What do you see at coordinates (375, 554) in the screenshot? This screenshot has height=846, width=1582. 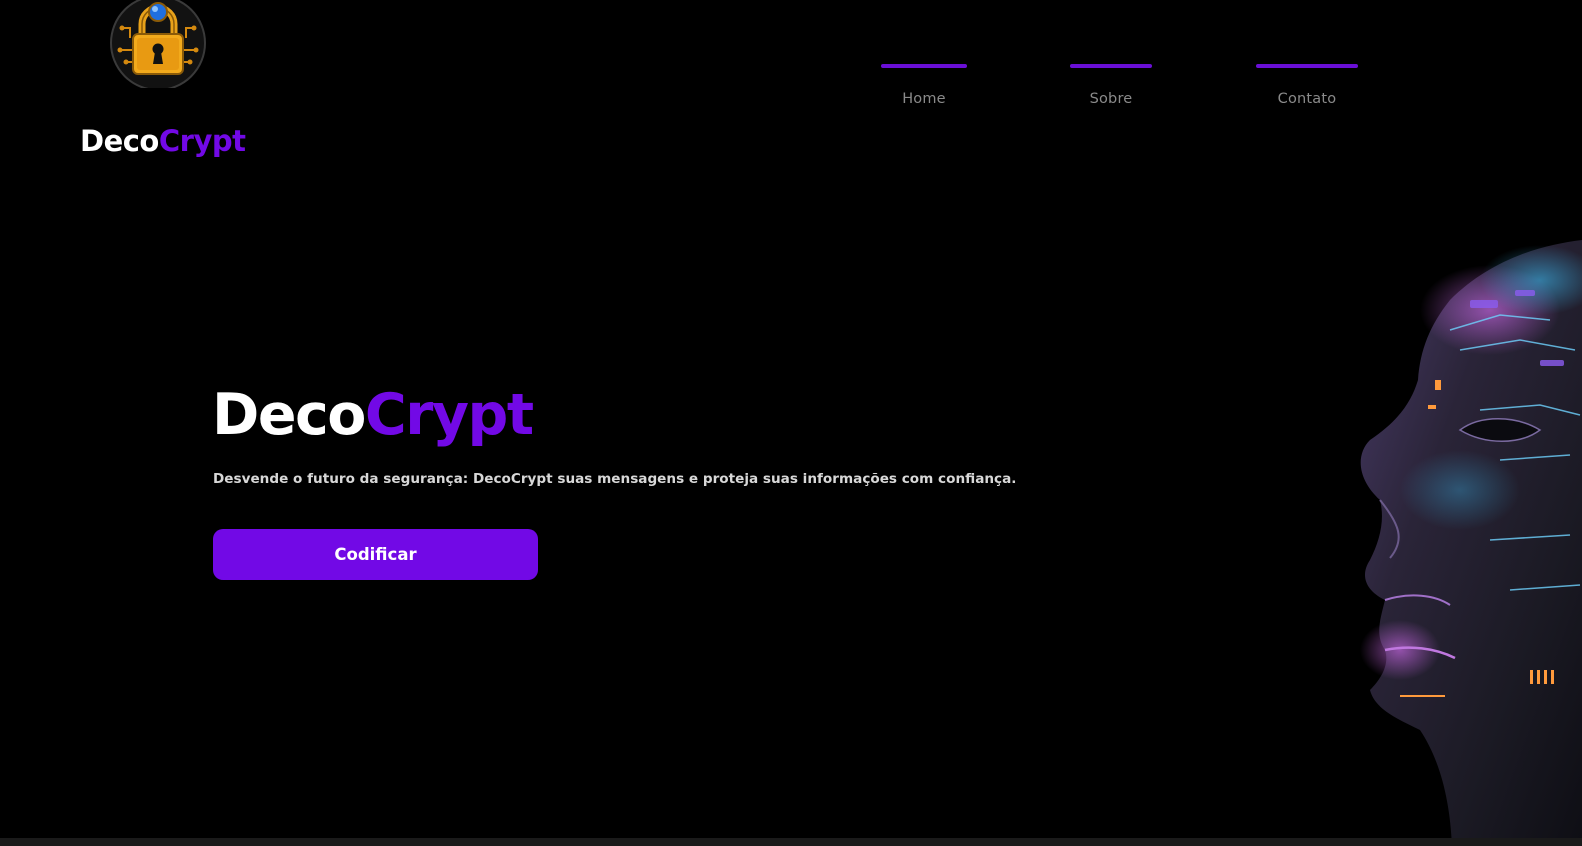 I see `codificar-button: Codificar` at bounding box center [375, 554].